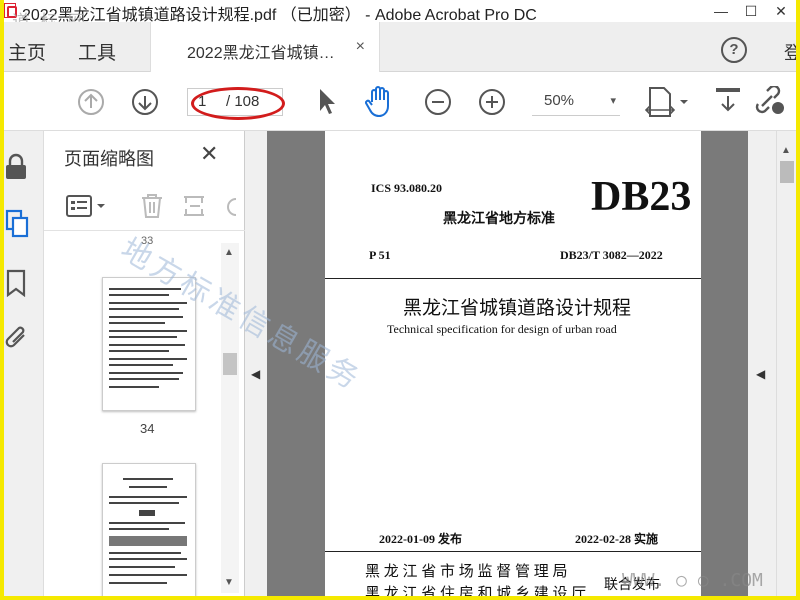 Image resolution: width=800 pixels, height=600 pixels. What do you see at coordinates (400, 101) in the screenshot?
I see `toolbar: 1 / 108 50% ▾` at bounding box center [400, 101].